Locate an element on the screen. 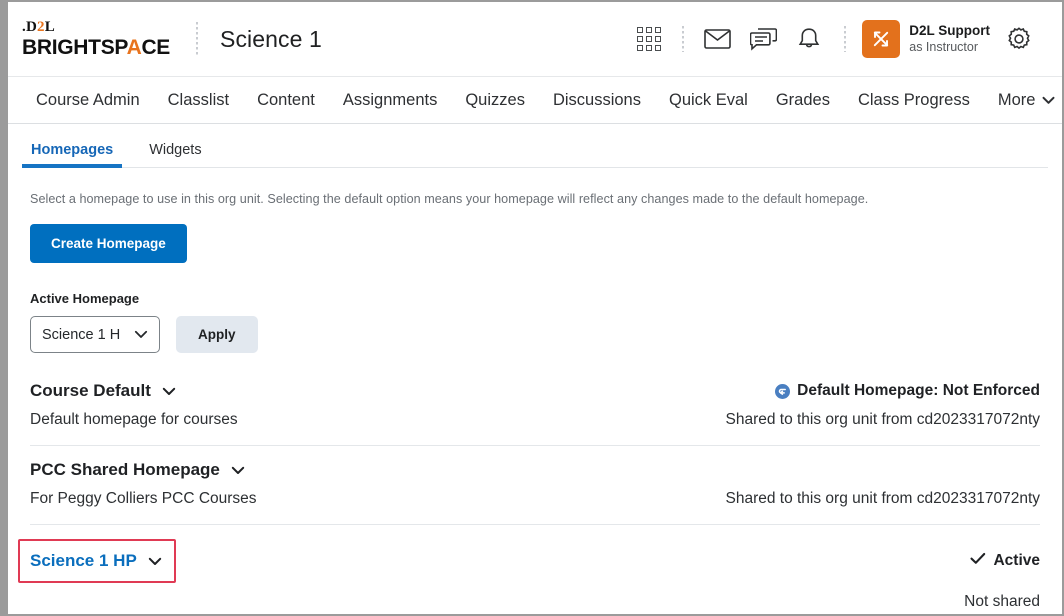  nav-item-content: Content is located at coordinates (286, 100).